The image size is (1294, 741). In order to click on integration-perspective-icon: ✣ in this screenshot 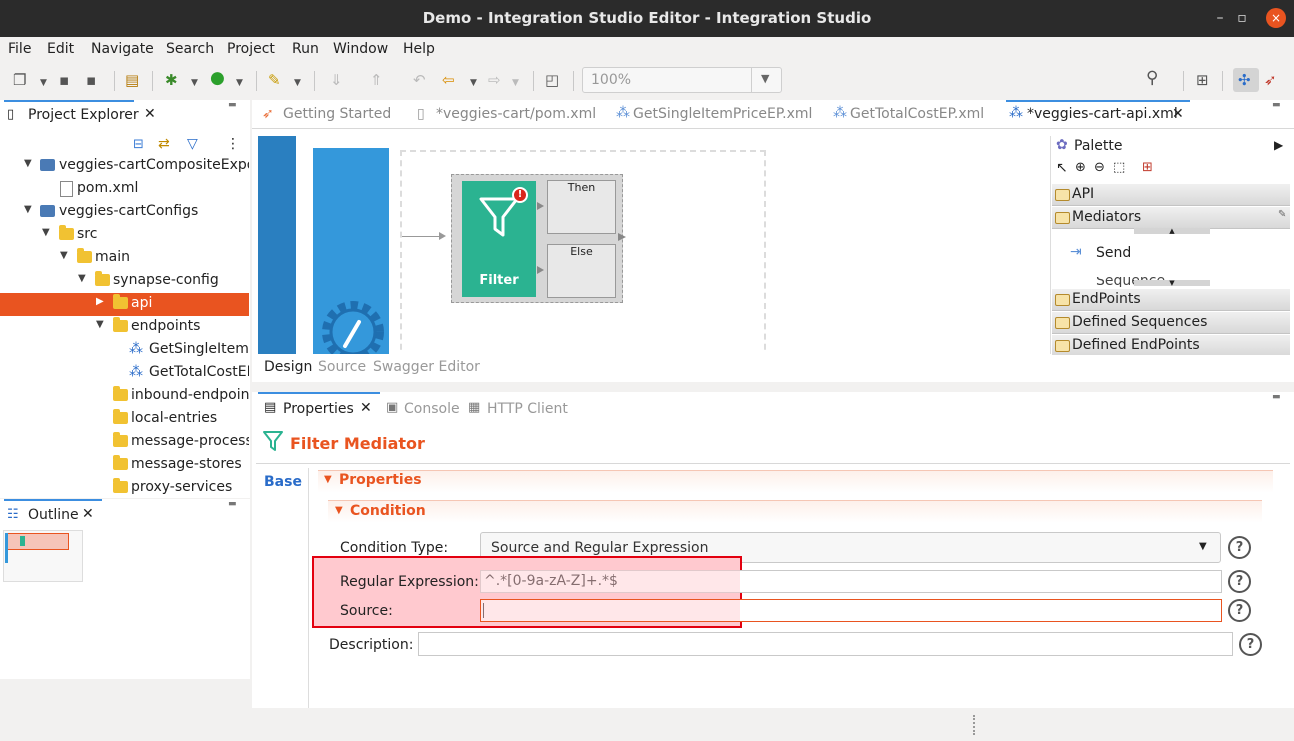, I will do `click(1244, 80)`.